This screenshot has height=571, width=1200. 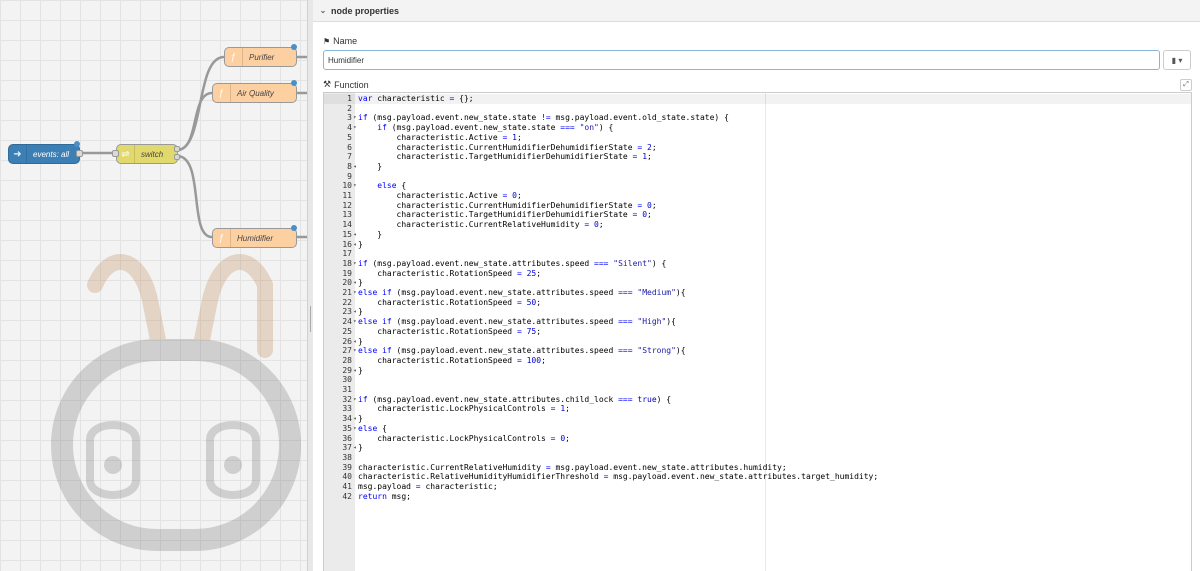 I want to click on air-quality-function-node: ƒ Air Quality, so click(x=254, y=93).